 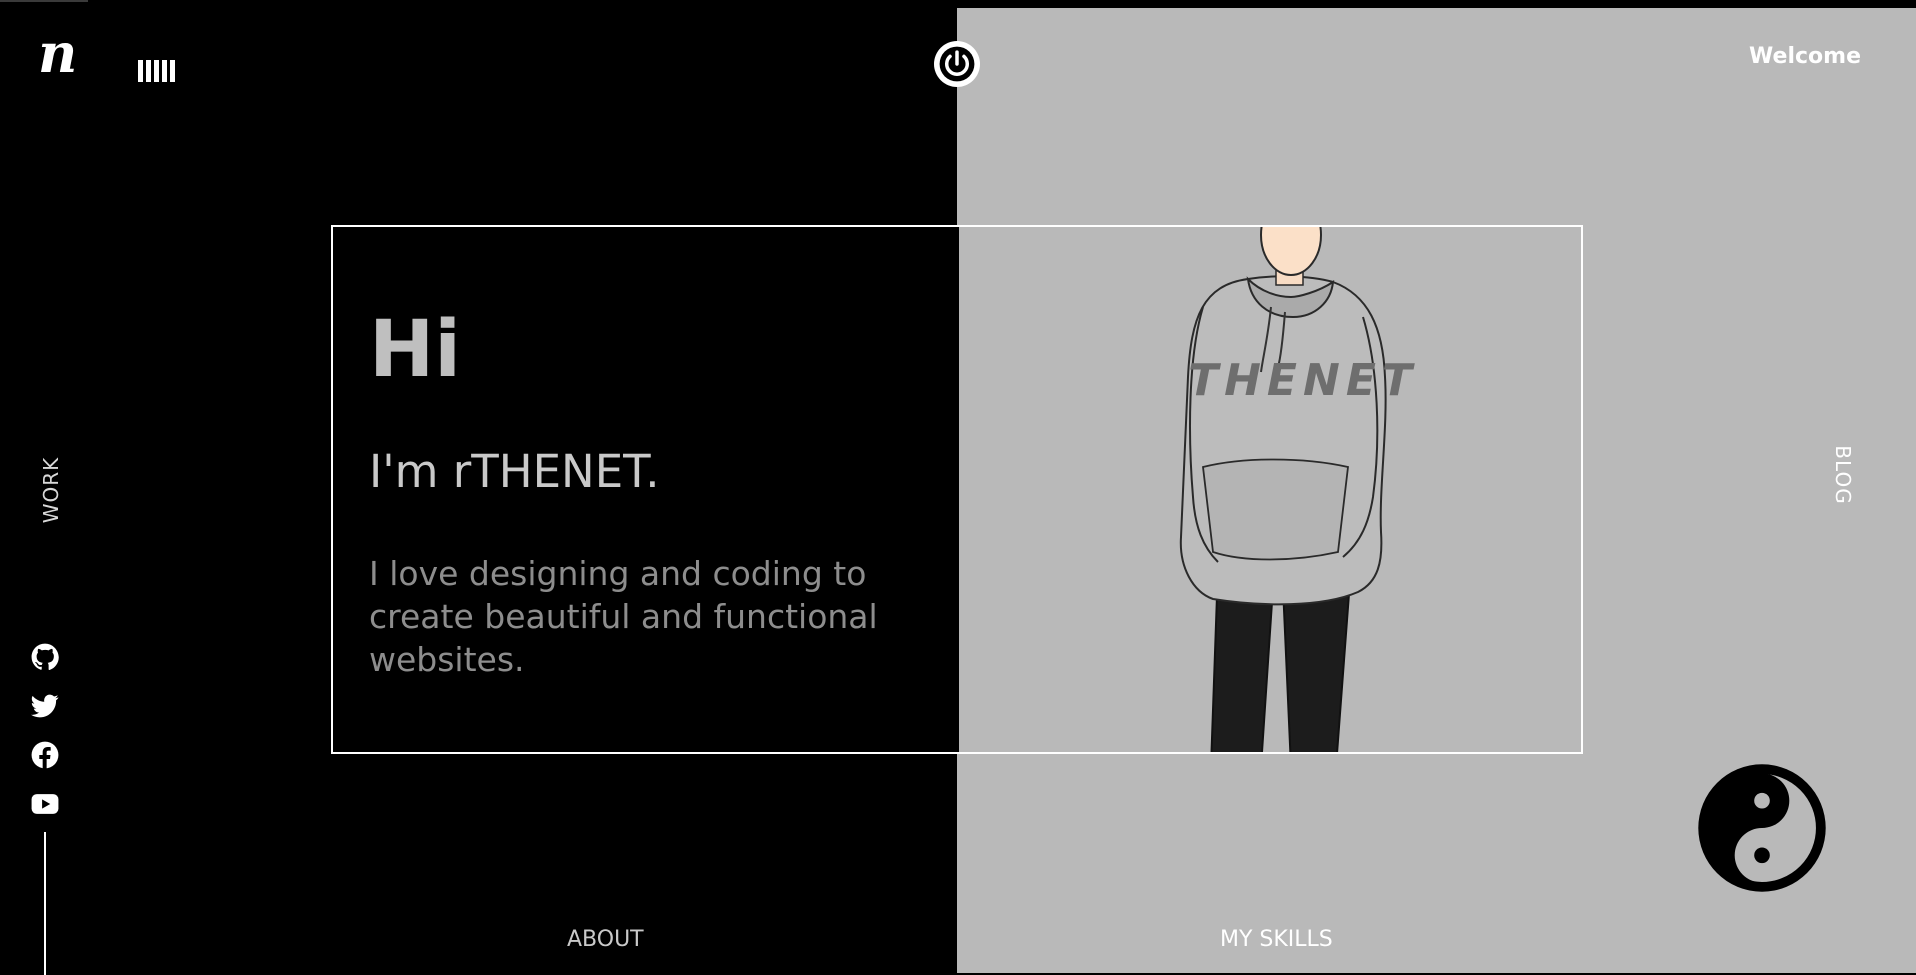 I want to click on facebook-icon, so click(x=45, y=755).